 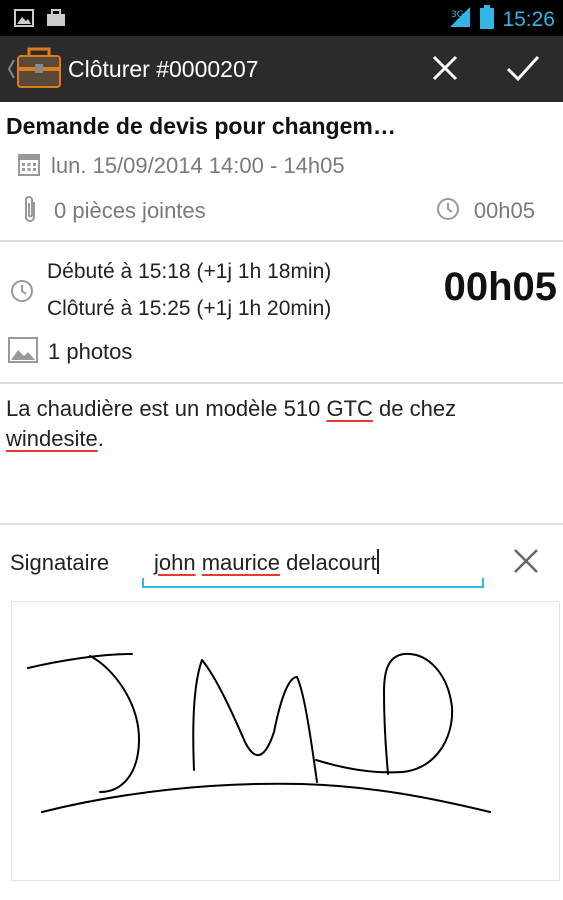 What do you see at coordinates (281, 18) in the screenshot?
I see `status-bar: 3G 15:26` at bounding box center [281, 18].